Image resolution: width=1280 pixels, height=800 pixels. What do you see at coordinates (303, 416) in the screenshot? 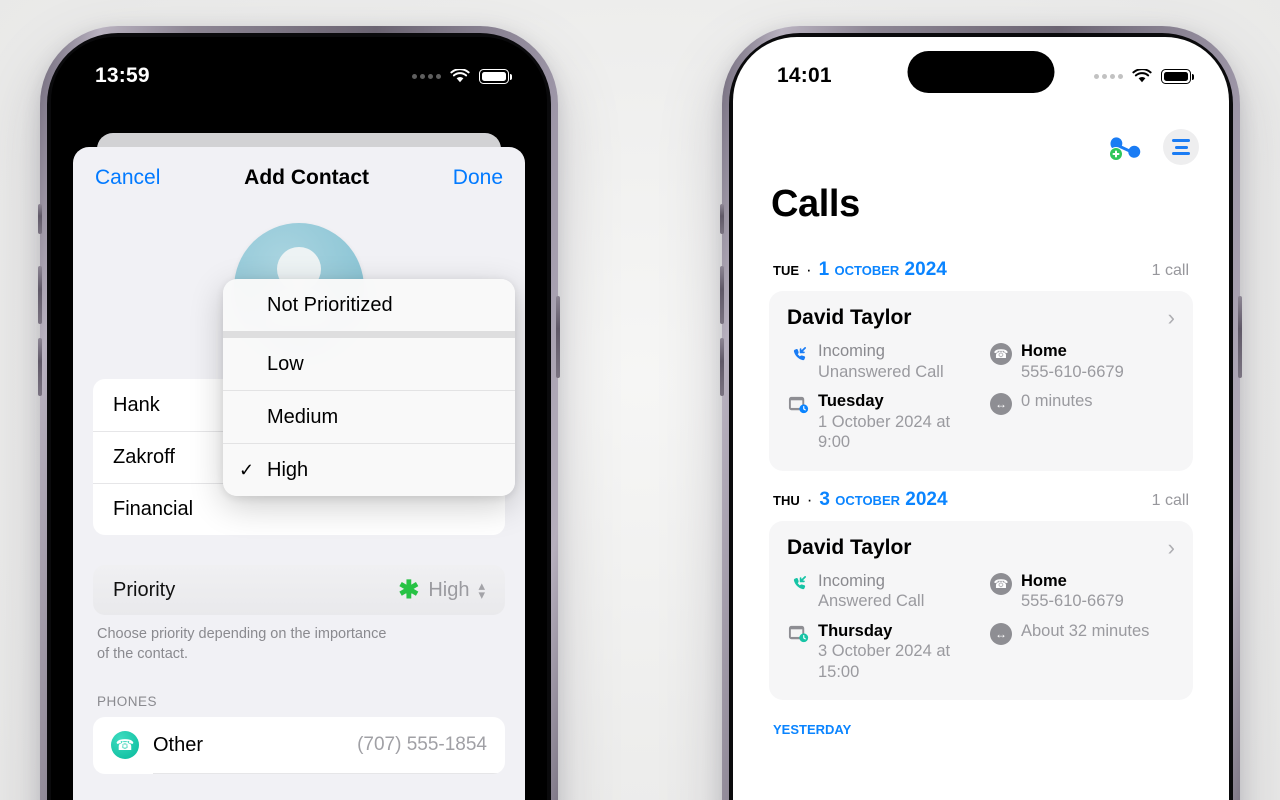
I see `menu-item-label: Medium` at bounding box center [303, 416].